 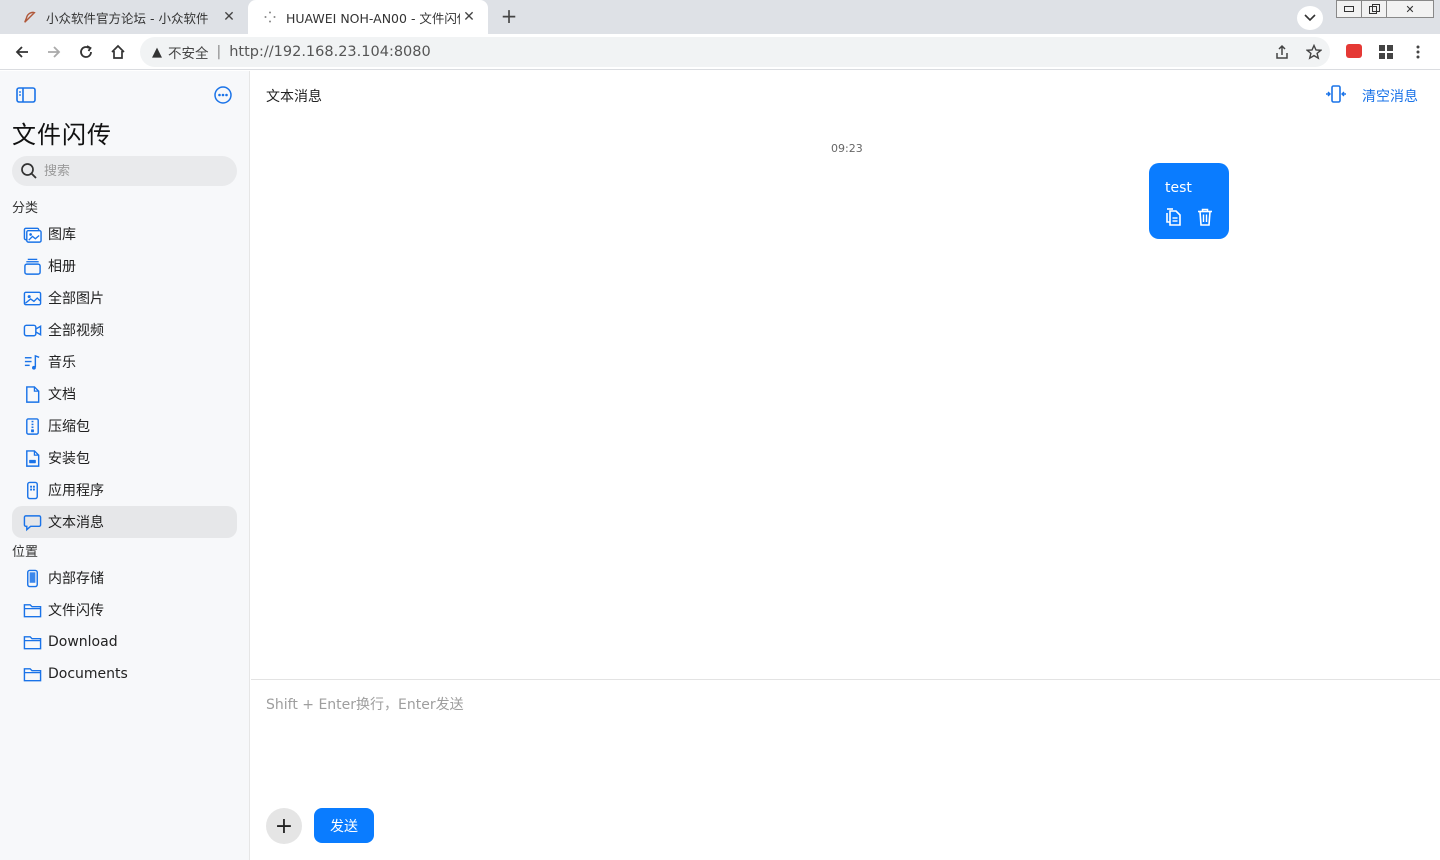 I want to click on sidebar-item-label: 图库, so click(x=62, y=235).